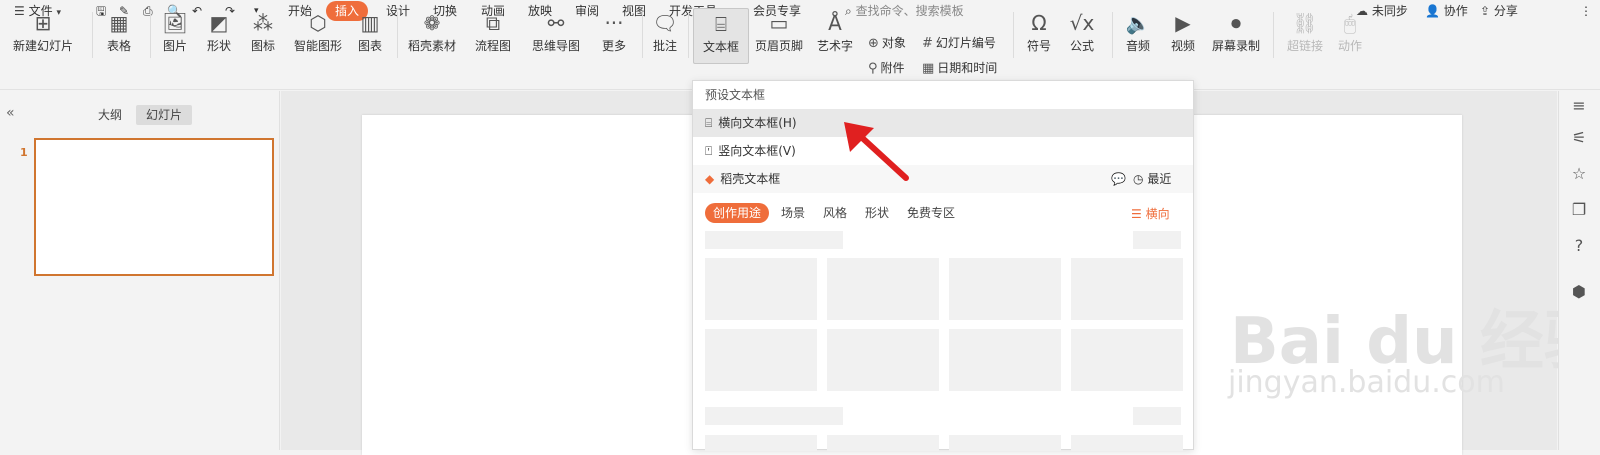 This screenshot has width=1600, height=455. I want to click on slide-number: 1, so click(24, 152).